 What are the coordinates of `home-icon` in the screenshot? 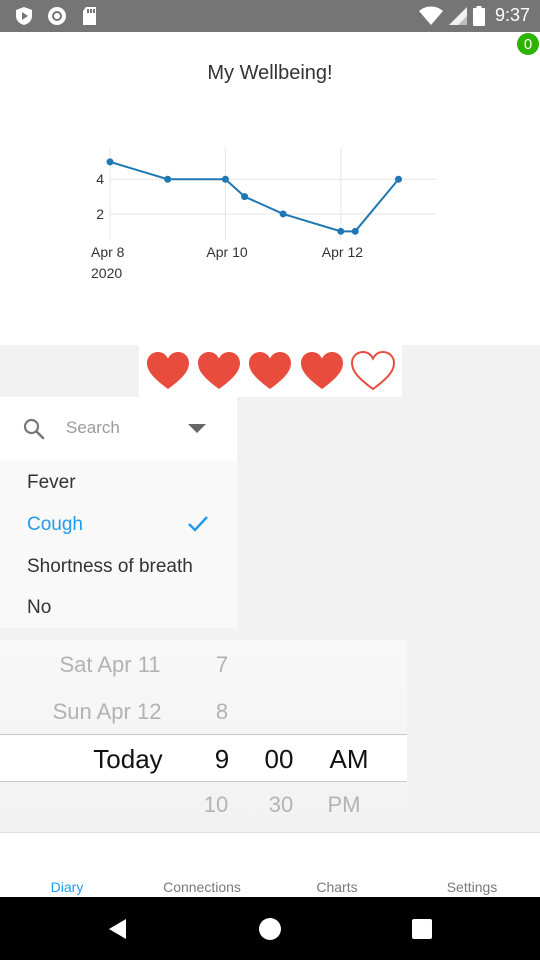 It's located at (270, 929).